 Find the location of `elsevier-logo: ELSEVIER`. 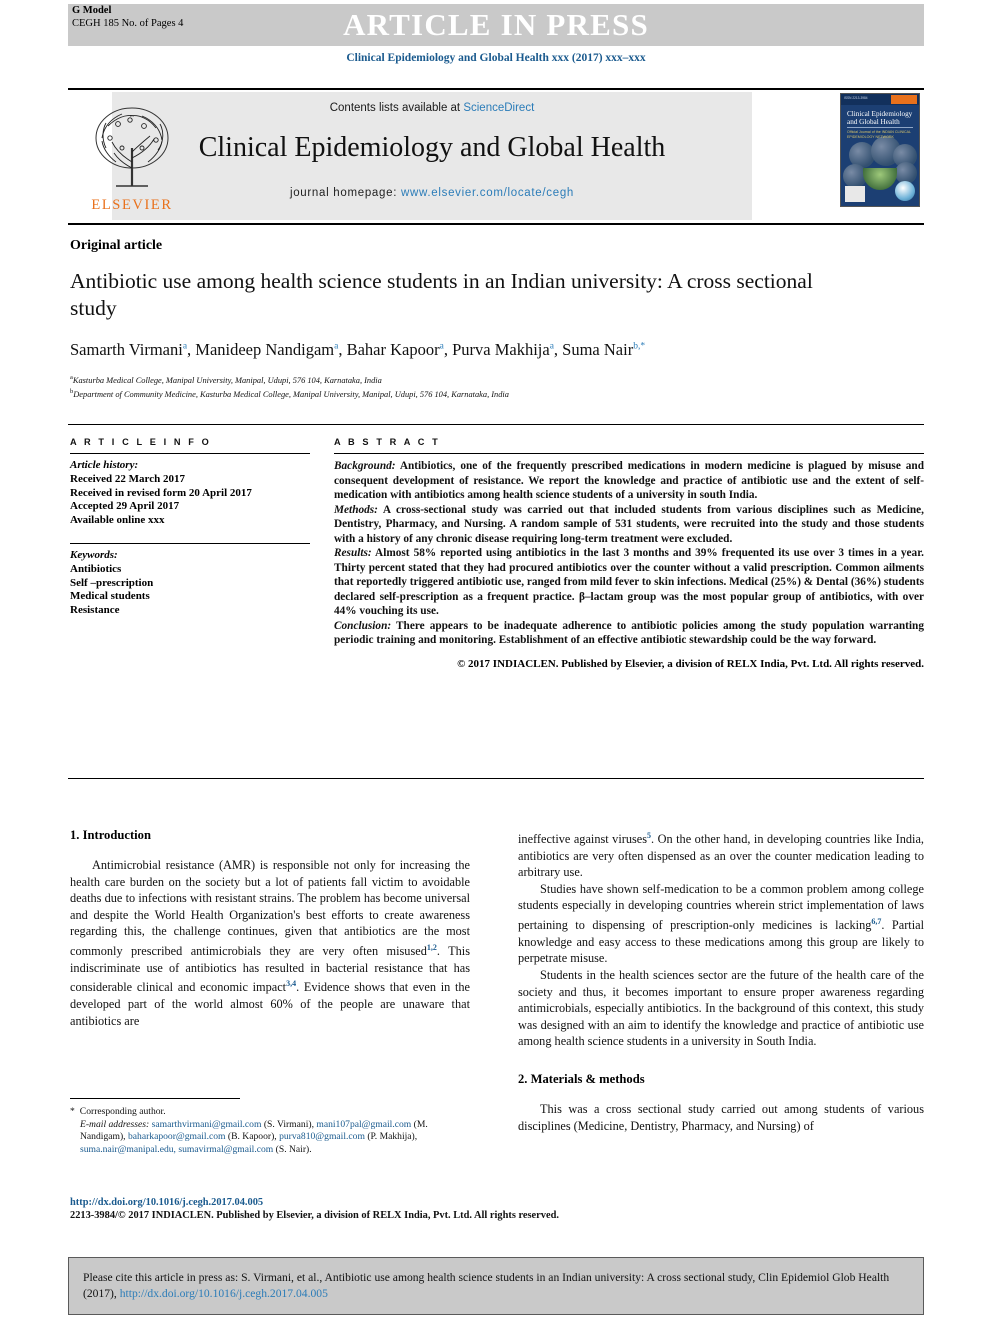

elsevier-logo: ELSEVIER is located at coordinates (132, 156).